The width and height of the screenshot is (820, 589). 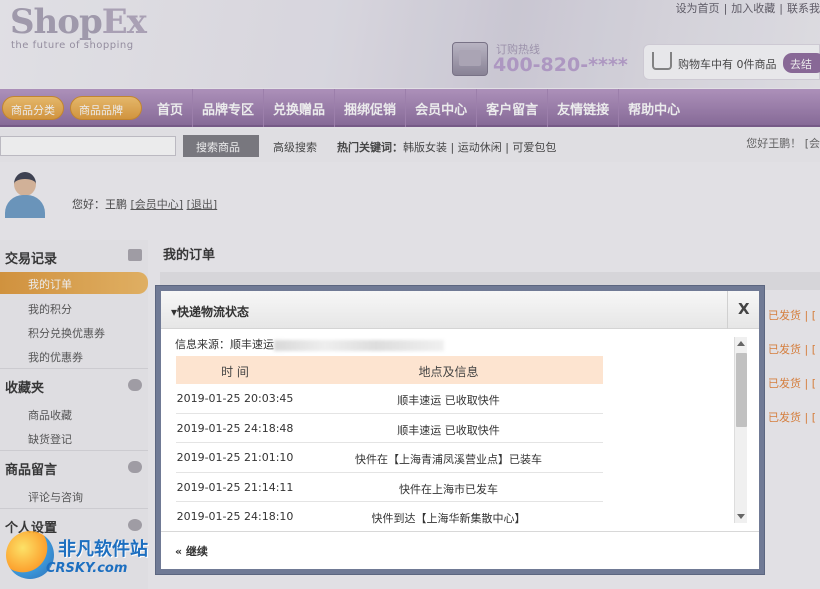 I want to click on scroll-thumb, so click(x=741, y=390).